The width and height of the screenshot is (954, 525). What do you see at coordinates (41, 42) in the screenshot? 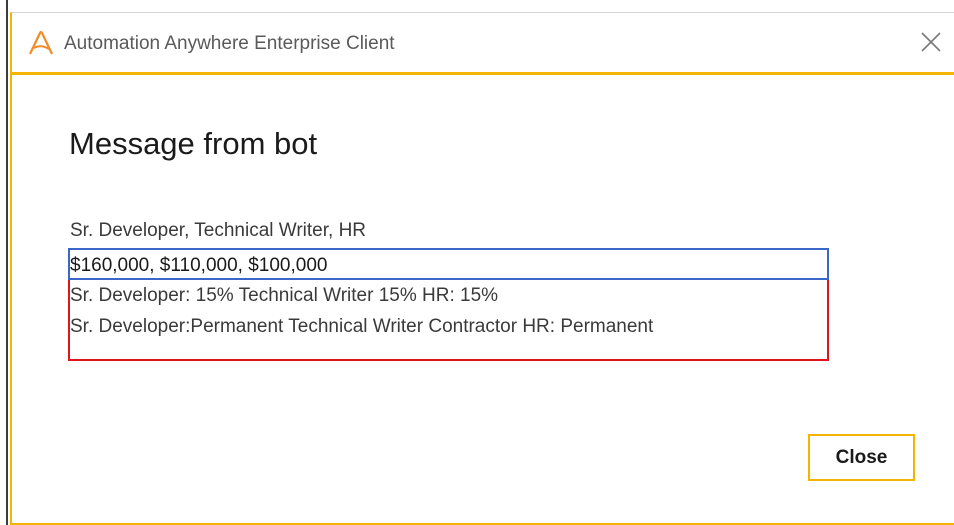
I see `automation-anywhere-logo-icon` at bounding box center [41, 42].